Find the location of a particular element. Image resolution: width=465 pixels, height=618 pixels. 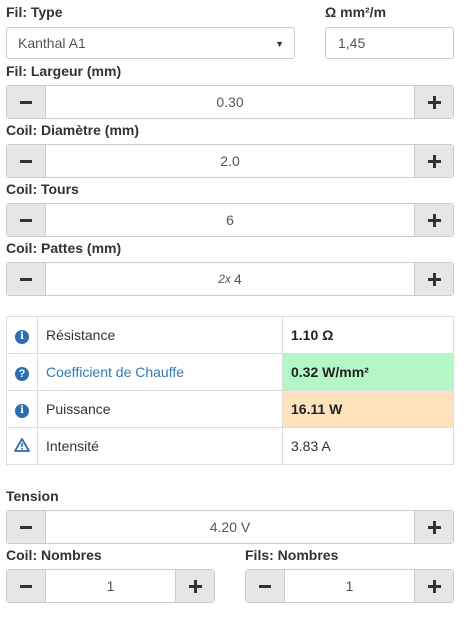

table-row: ? Coefficient de Chauffe 0.32 W/mm² is located at coordinates (230, 372).